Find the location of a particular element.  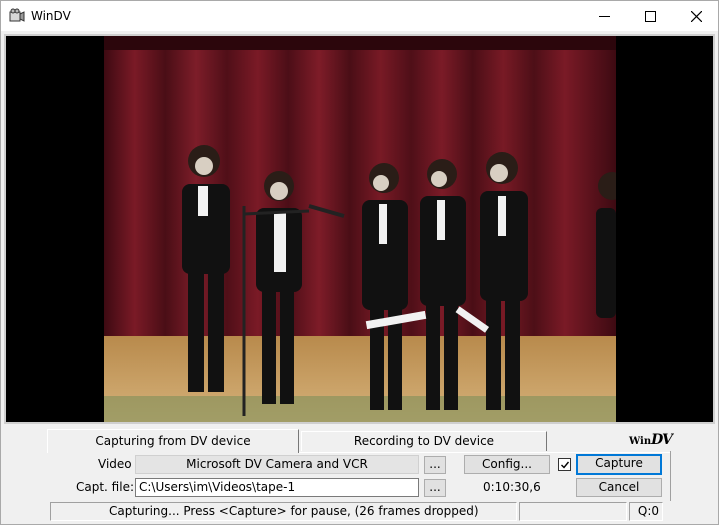

capture-checkbox is located at coordinates (564, 464).